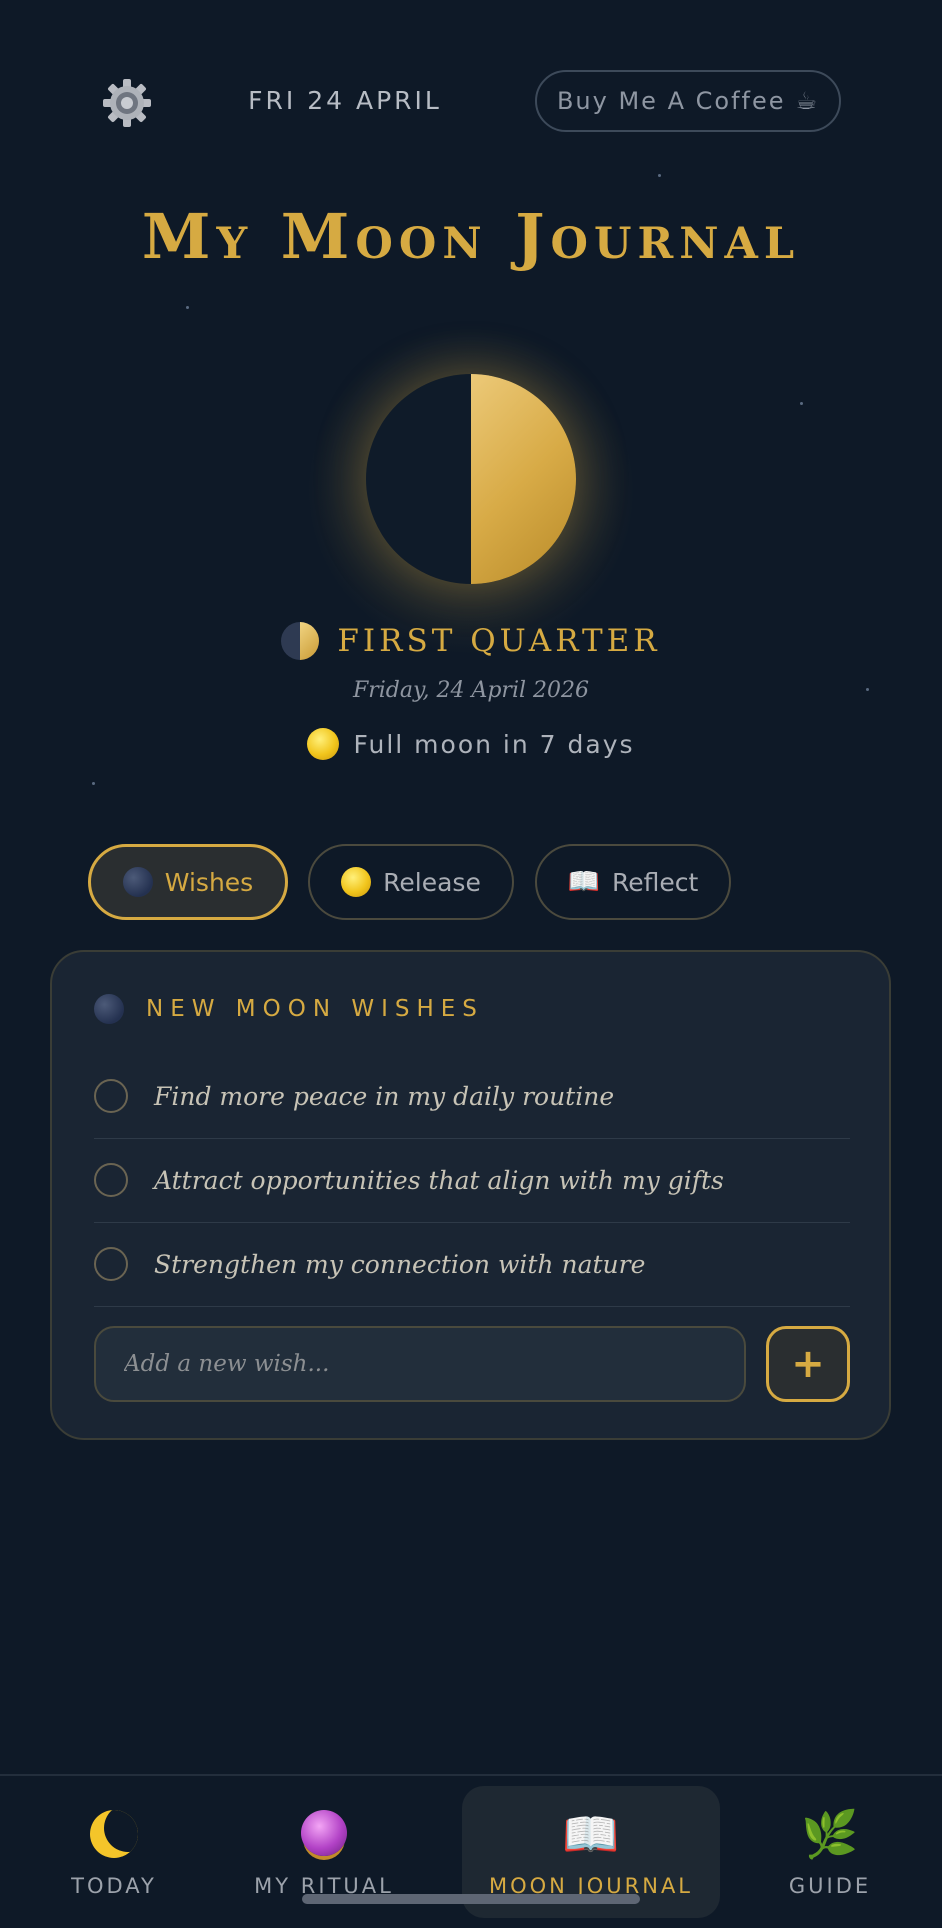 The height and width of the screenshot is (1928, 942). I want to click on moon-lit-half, so click(523, 479).